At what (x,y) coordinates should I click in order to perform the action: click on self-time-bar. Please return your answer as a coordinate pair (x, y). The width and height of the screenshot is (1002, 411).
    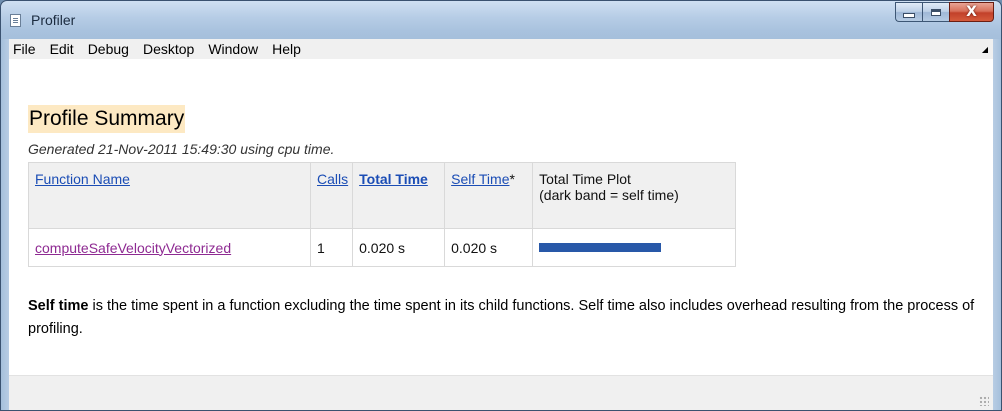
    Looking at the image, I should click on (600, 247).